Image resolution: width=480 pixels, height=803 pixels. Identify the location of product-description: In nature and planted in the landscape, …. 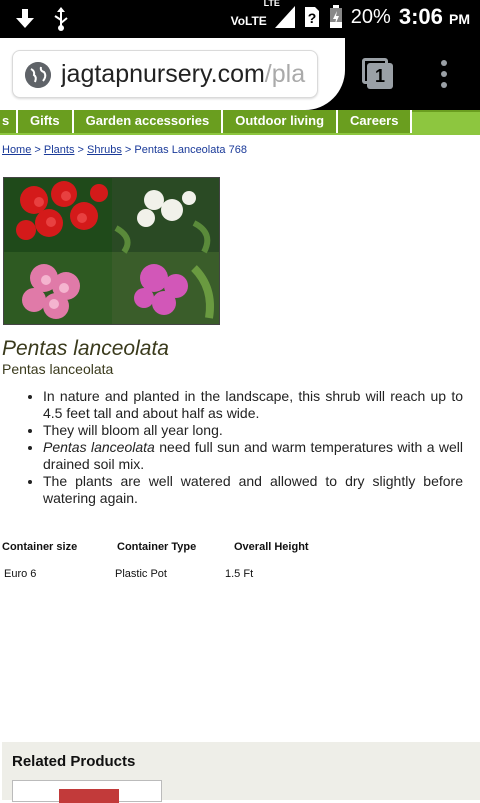
(244, 447).